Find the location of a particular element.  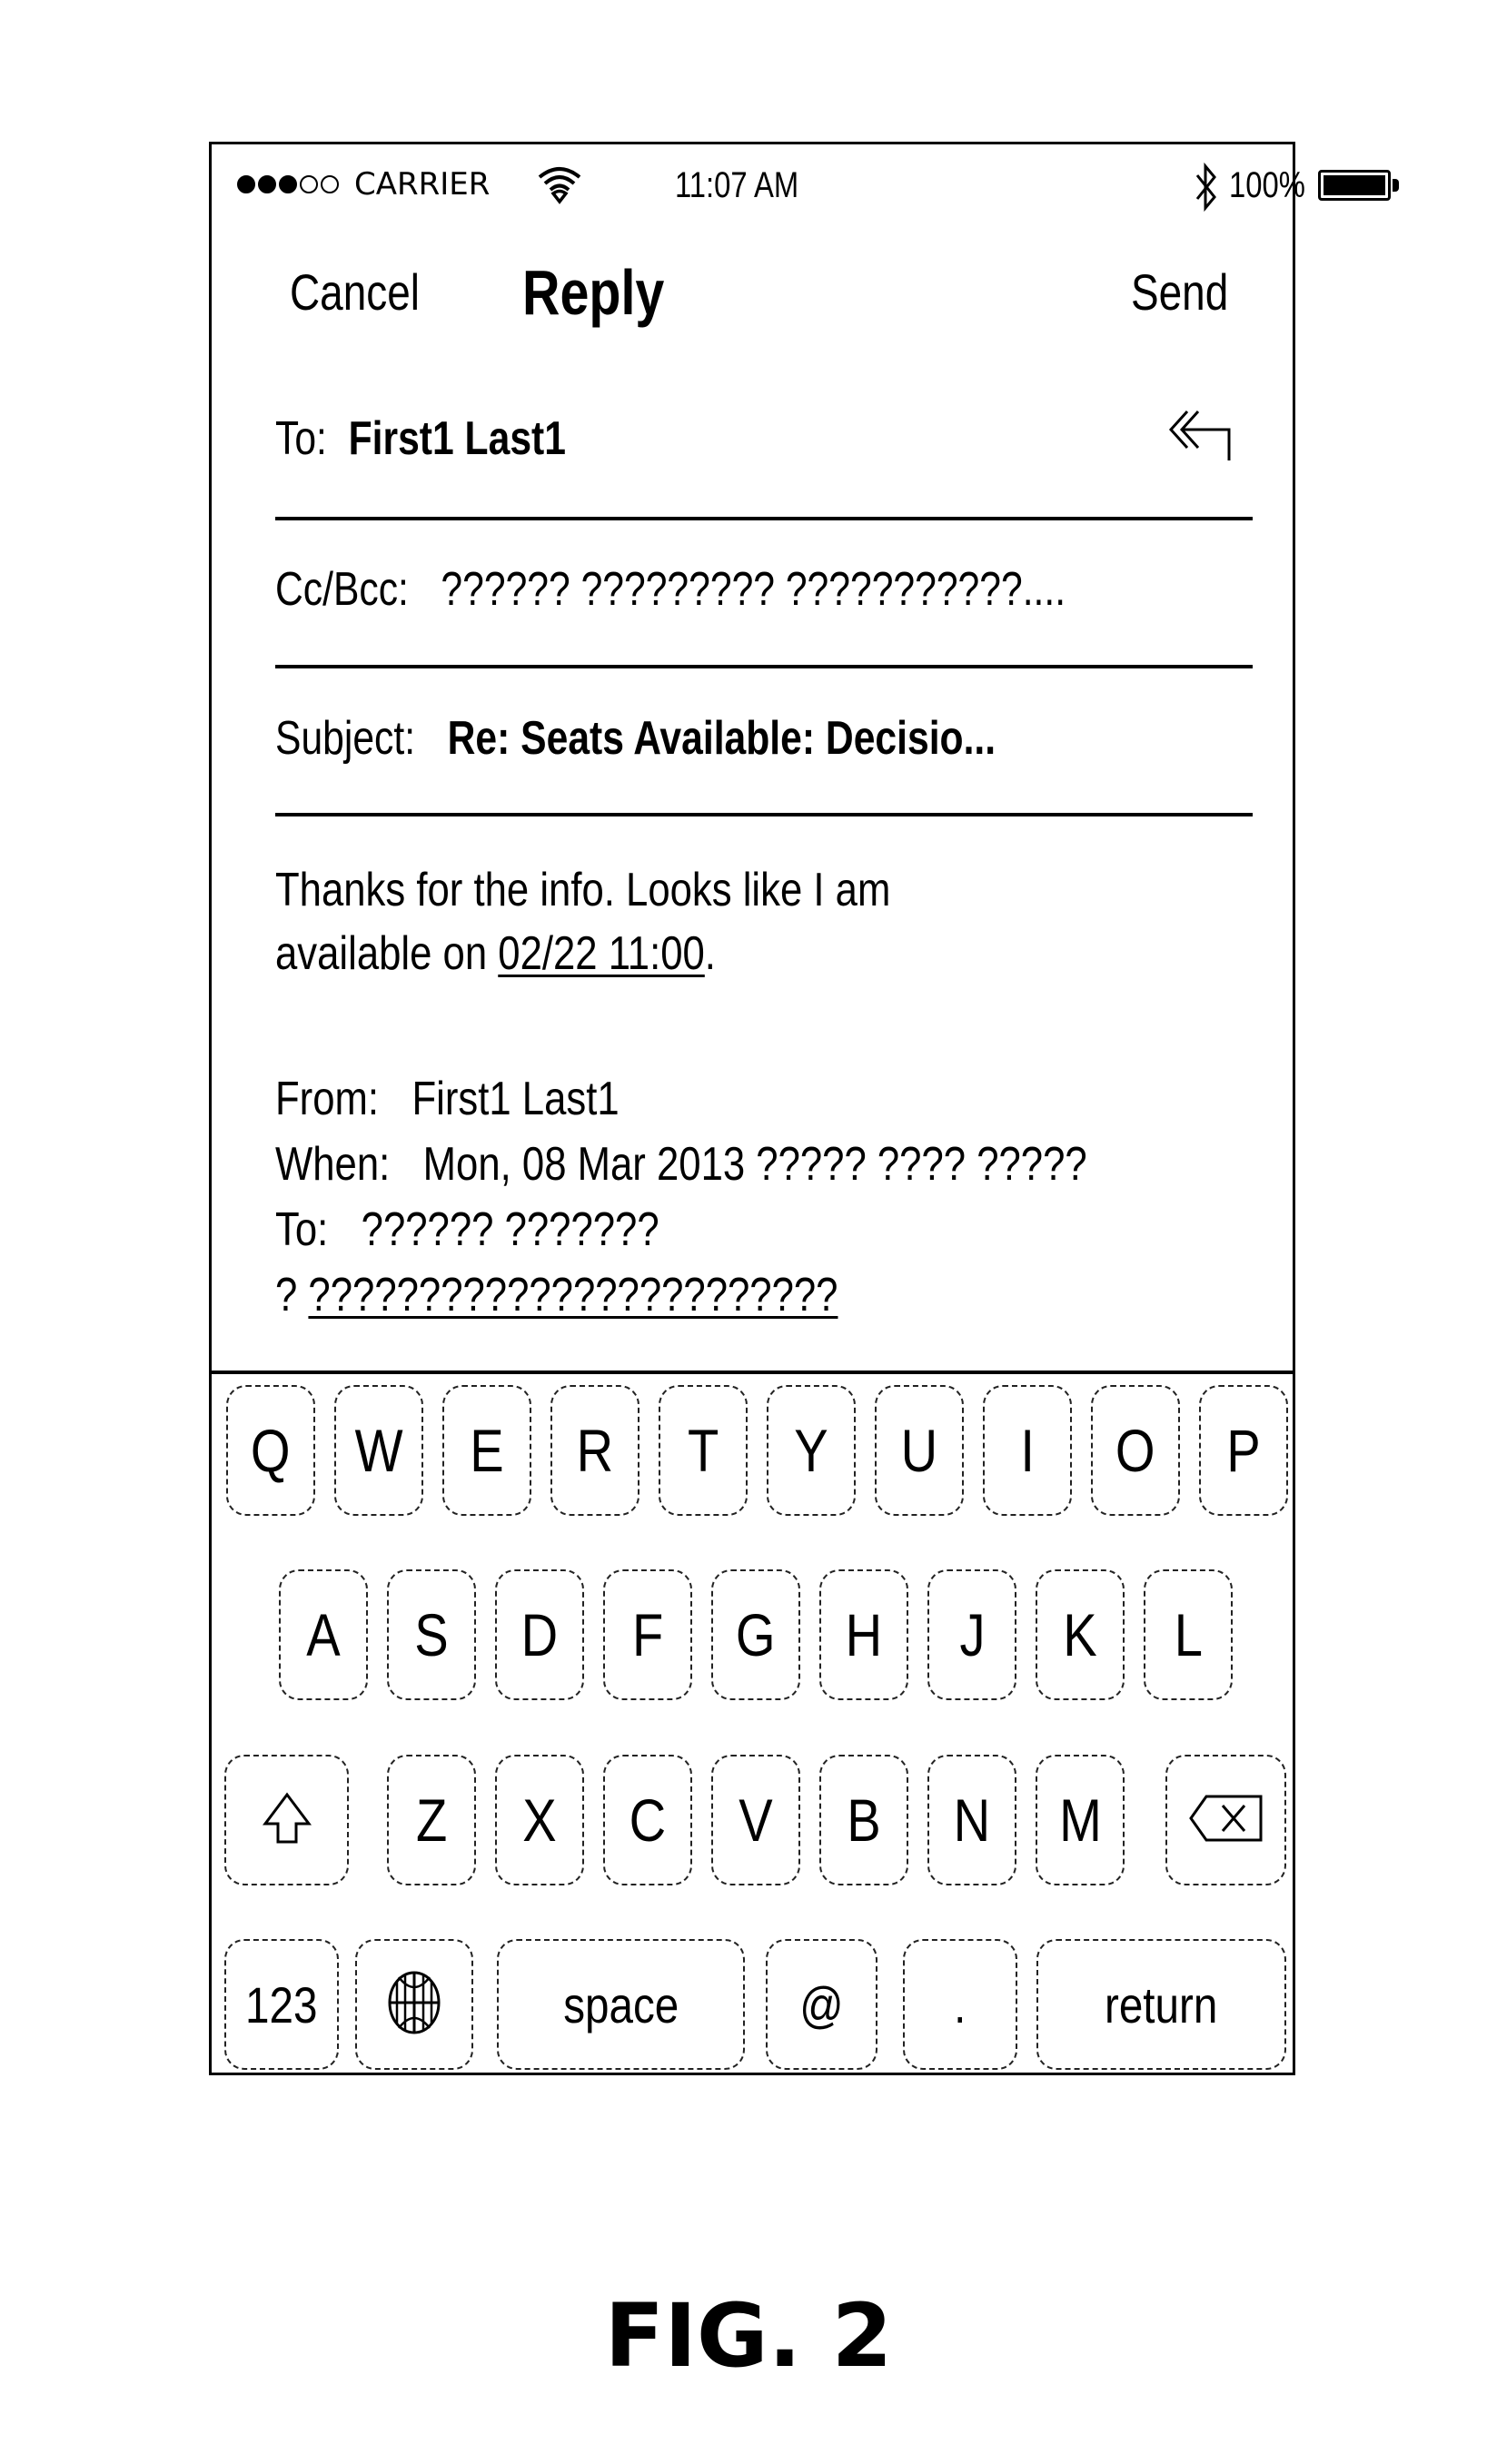

key-label: P is located at coordinates (1243, 1450).